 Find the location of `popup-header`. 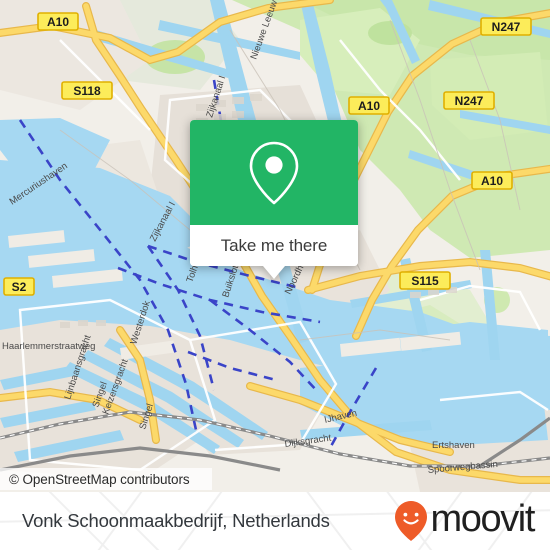

popup-header is located at coordinates (274, 172).